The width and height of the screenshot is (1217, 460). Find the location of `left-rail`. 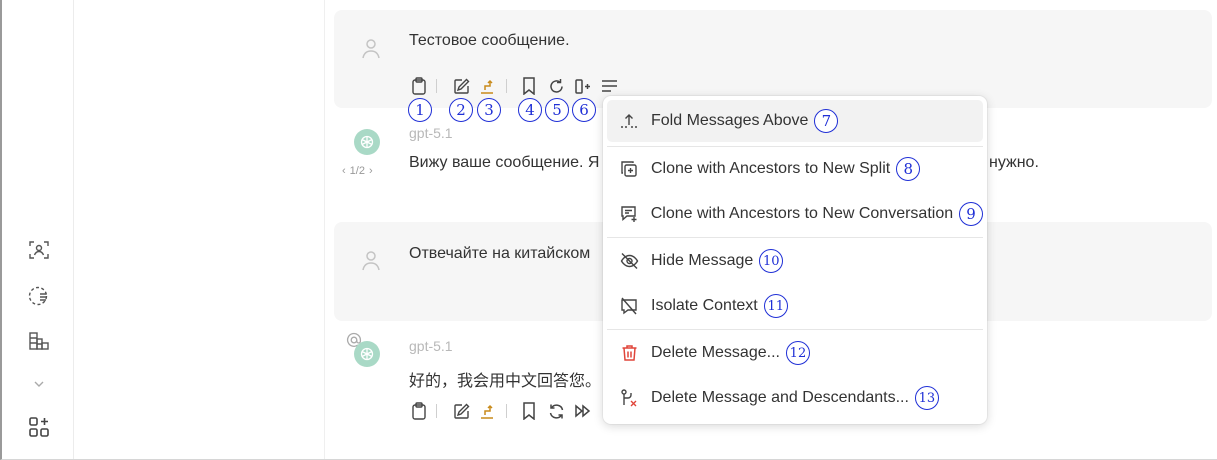

left-rail is located at coordinates (39, 229).